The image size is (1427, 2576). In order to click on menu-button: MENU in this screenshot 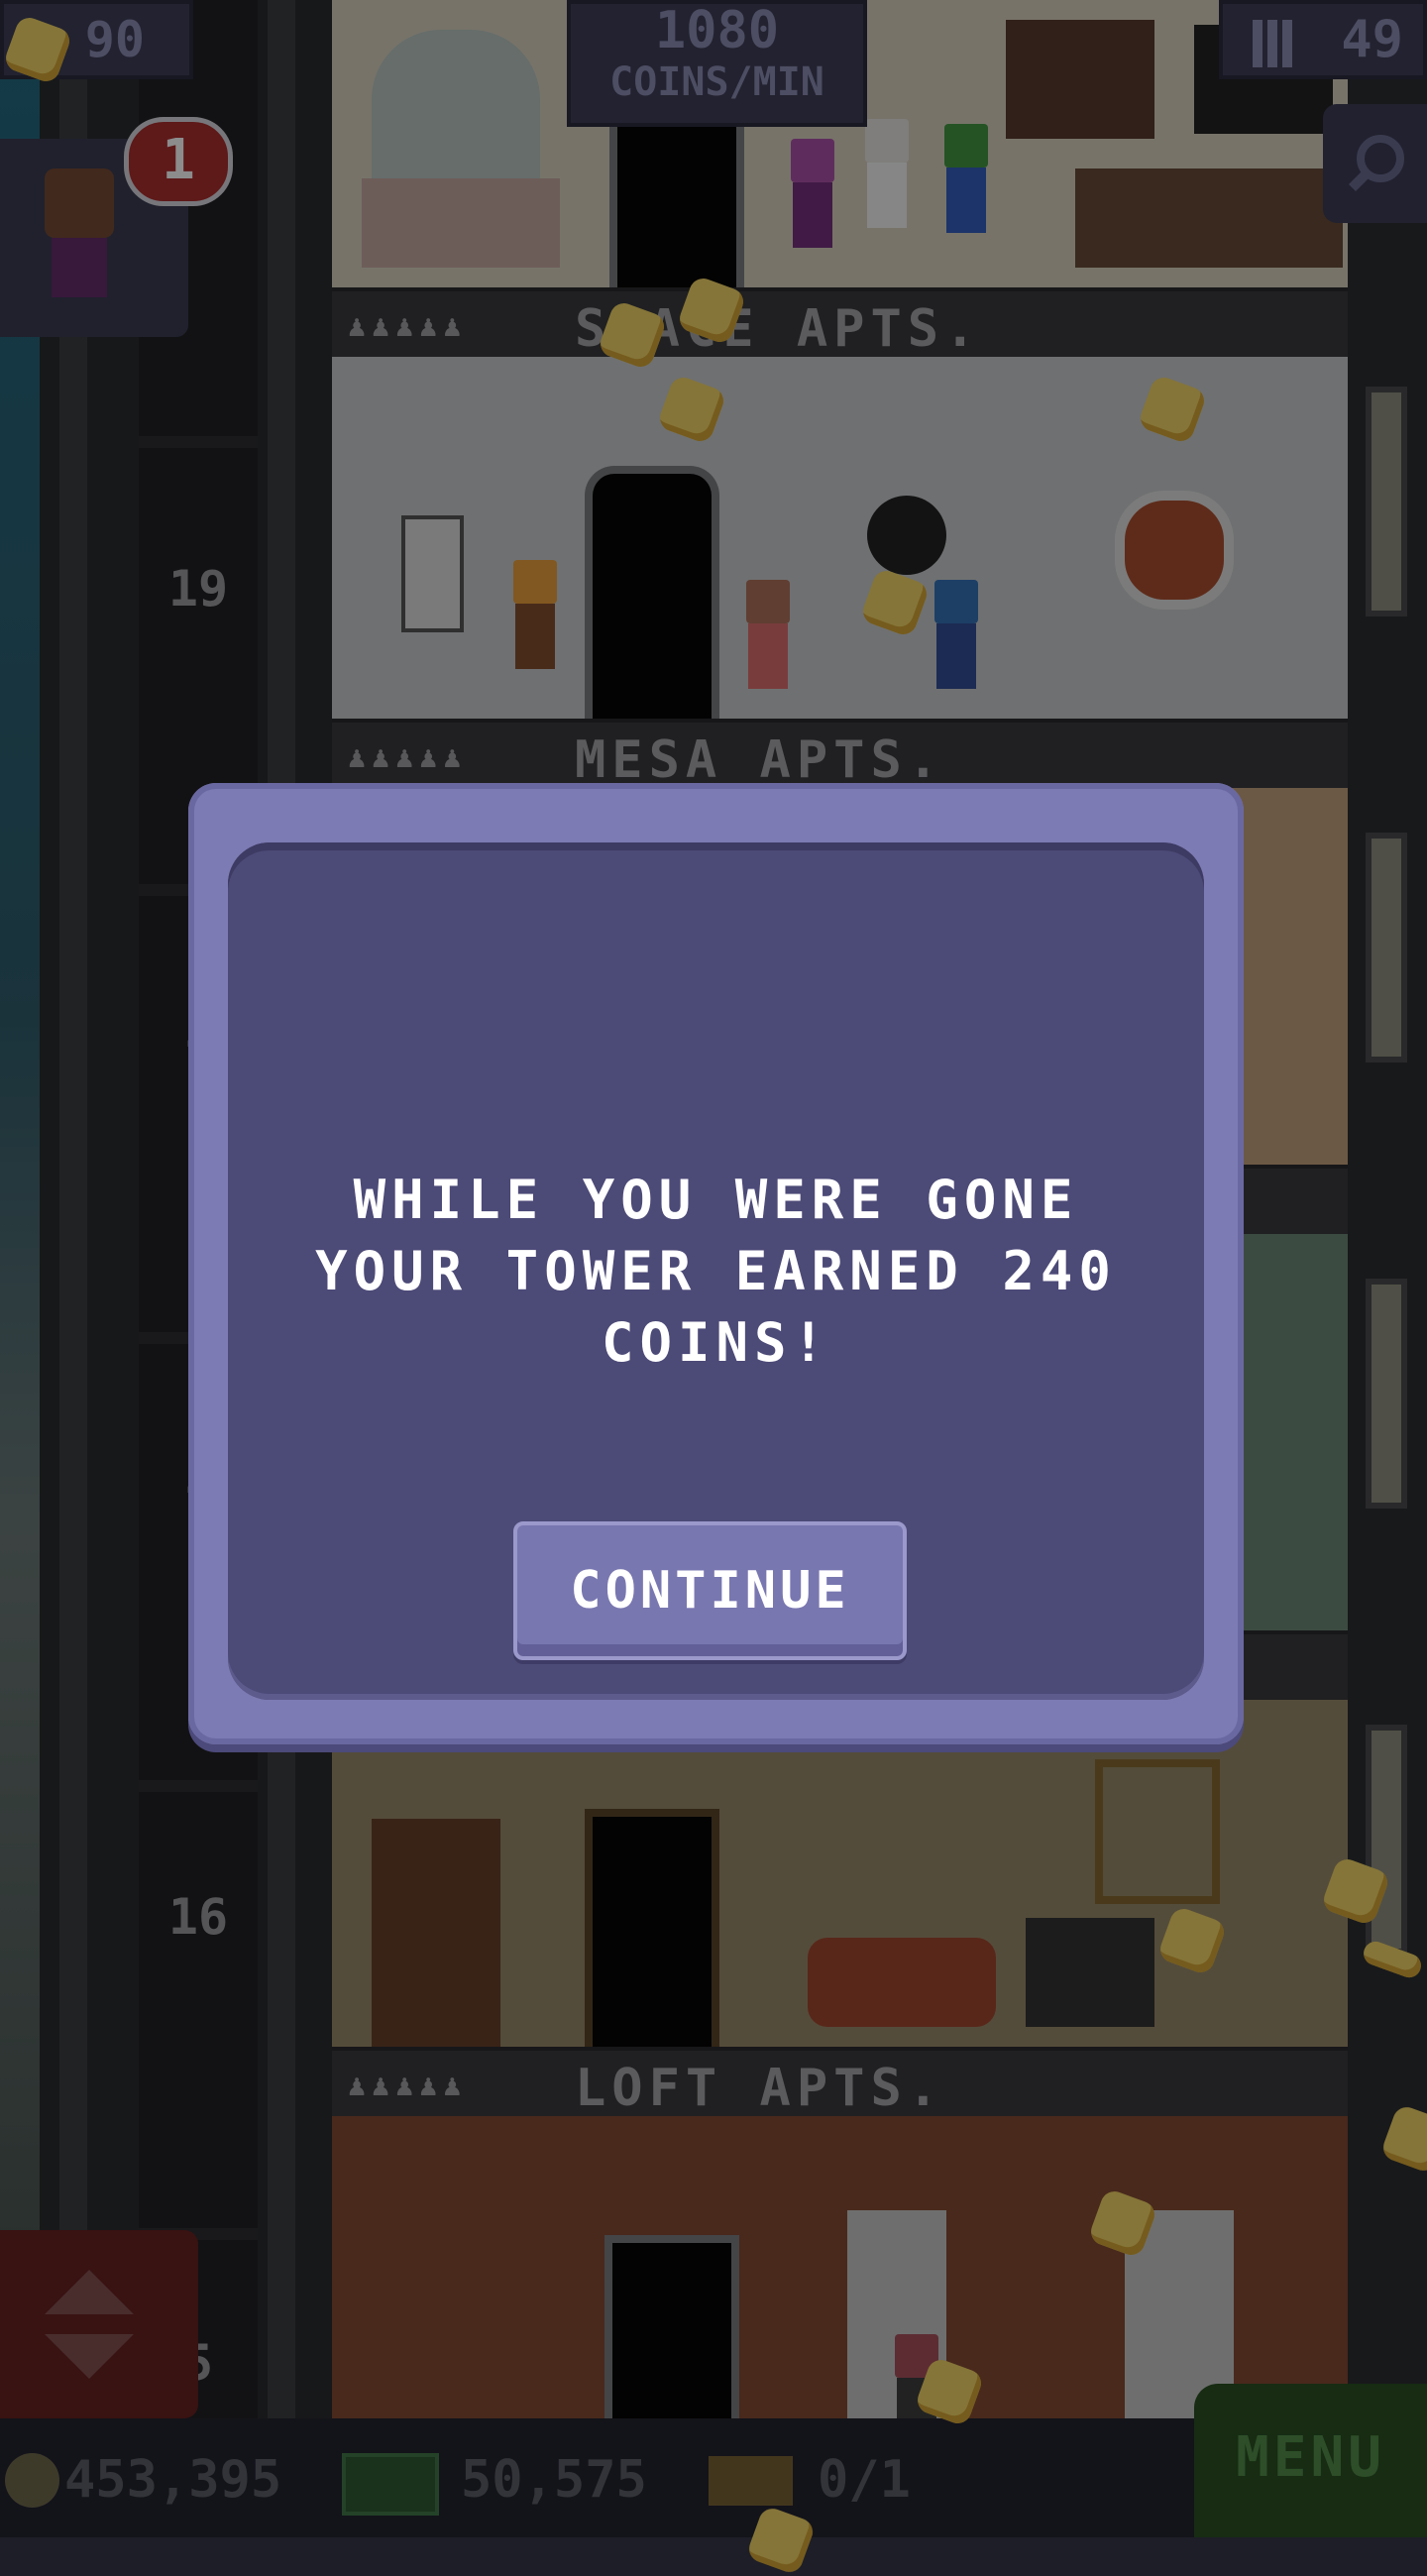, I will do `click(1310, 2460)`.